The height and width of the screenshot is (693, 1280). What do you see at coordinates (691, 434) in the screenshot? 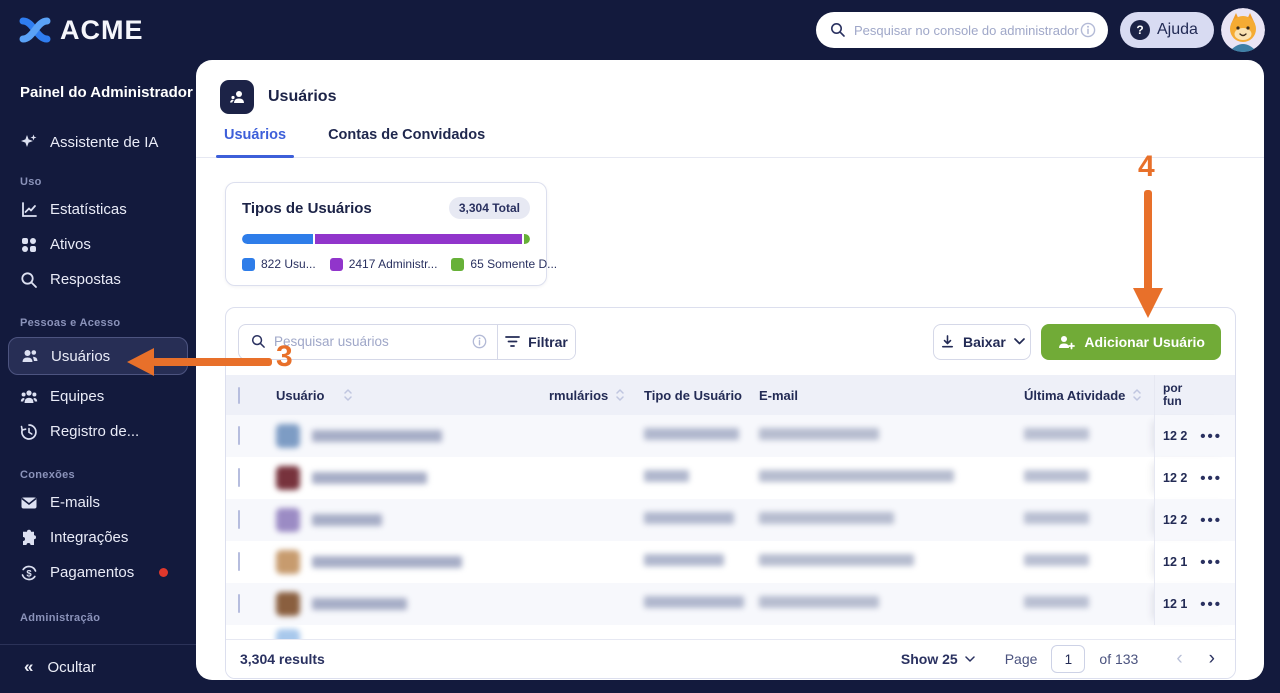
I see `redacted-type` at bounding box center [691, 434].